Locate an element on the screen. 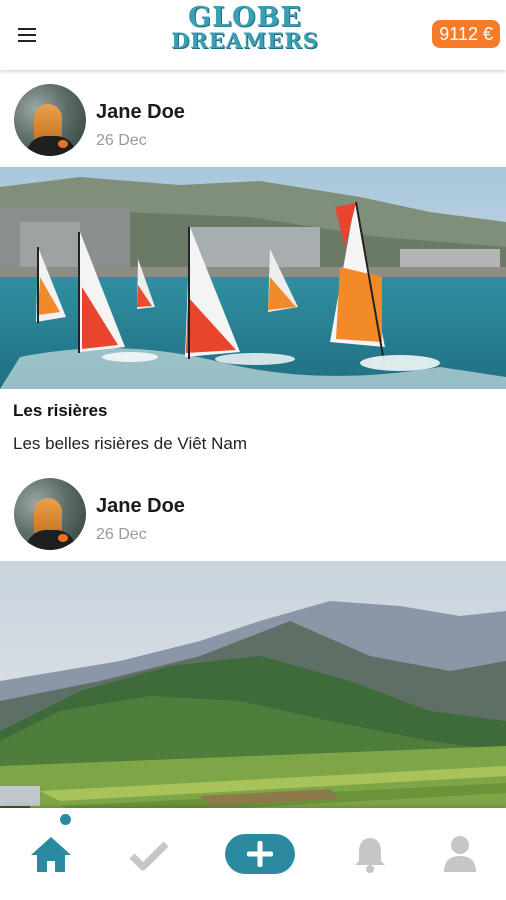 The width and height of the screenshot is (506, 900). balance-badge: 9112 € is located at coordinates (466, 34).